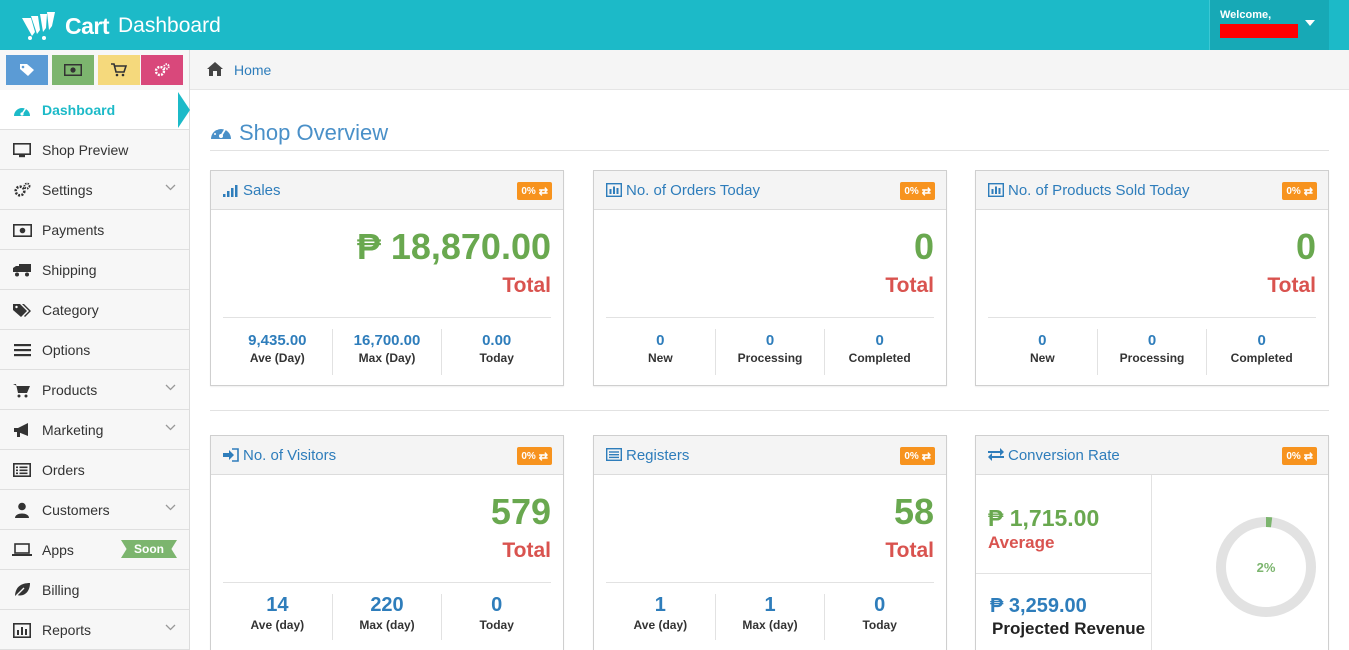  Describe the element at coordinates (262, 190) in the screenshot. I see `panel-title: Sales` at that location.